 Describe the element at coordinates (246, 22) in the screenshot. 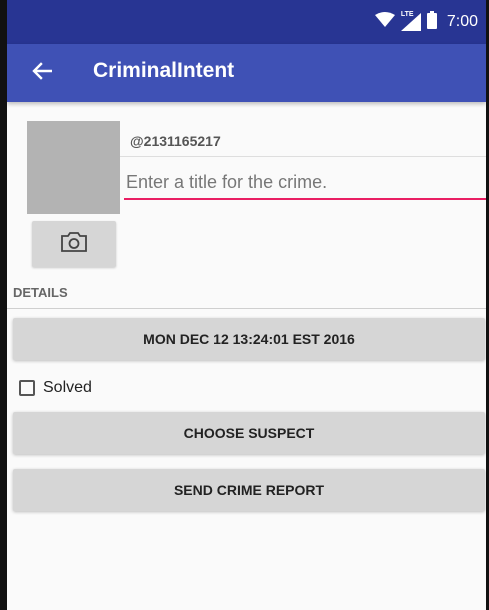

I see `status-bar: LTE 7:00` at that location.